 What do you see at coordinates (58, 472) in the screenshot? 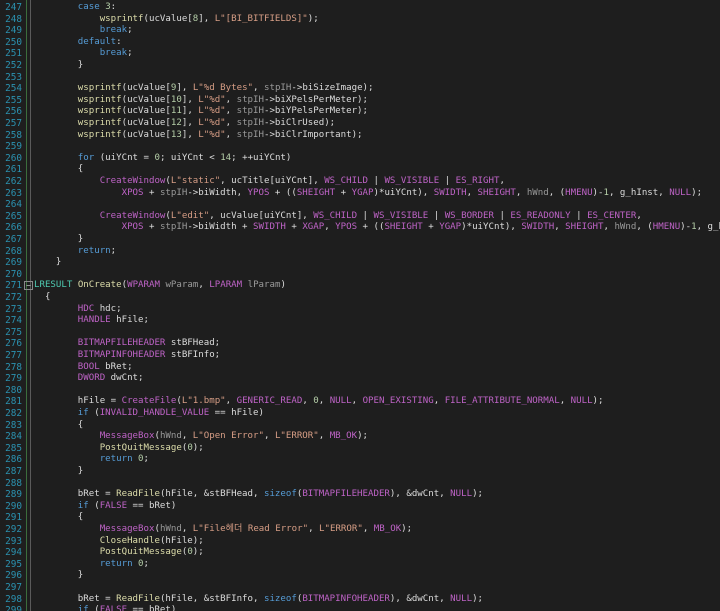
I see `code-text: }` at bounding box center [58, 472].